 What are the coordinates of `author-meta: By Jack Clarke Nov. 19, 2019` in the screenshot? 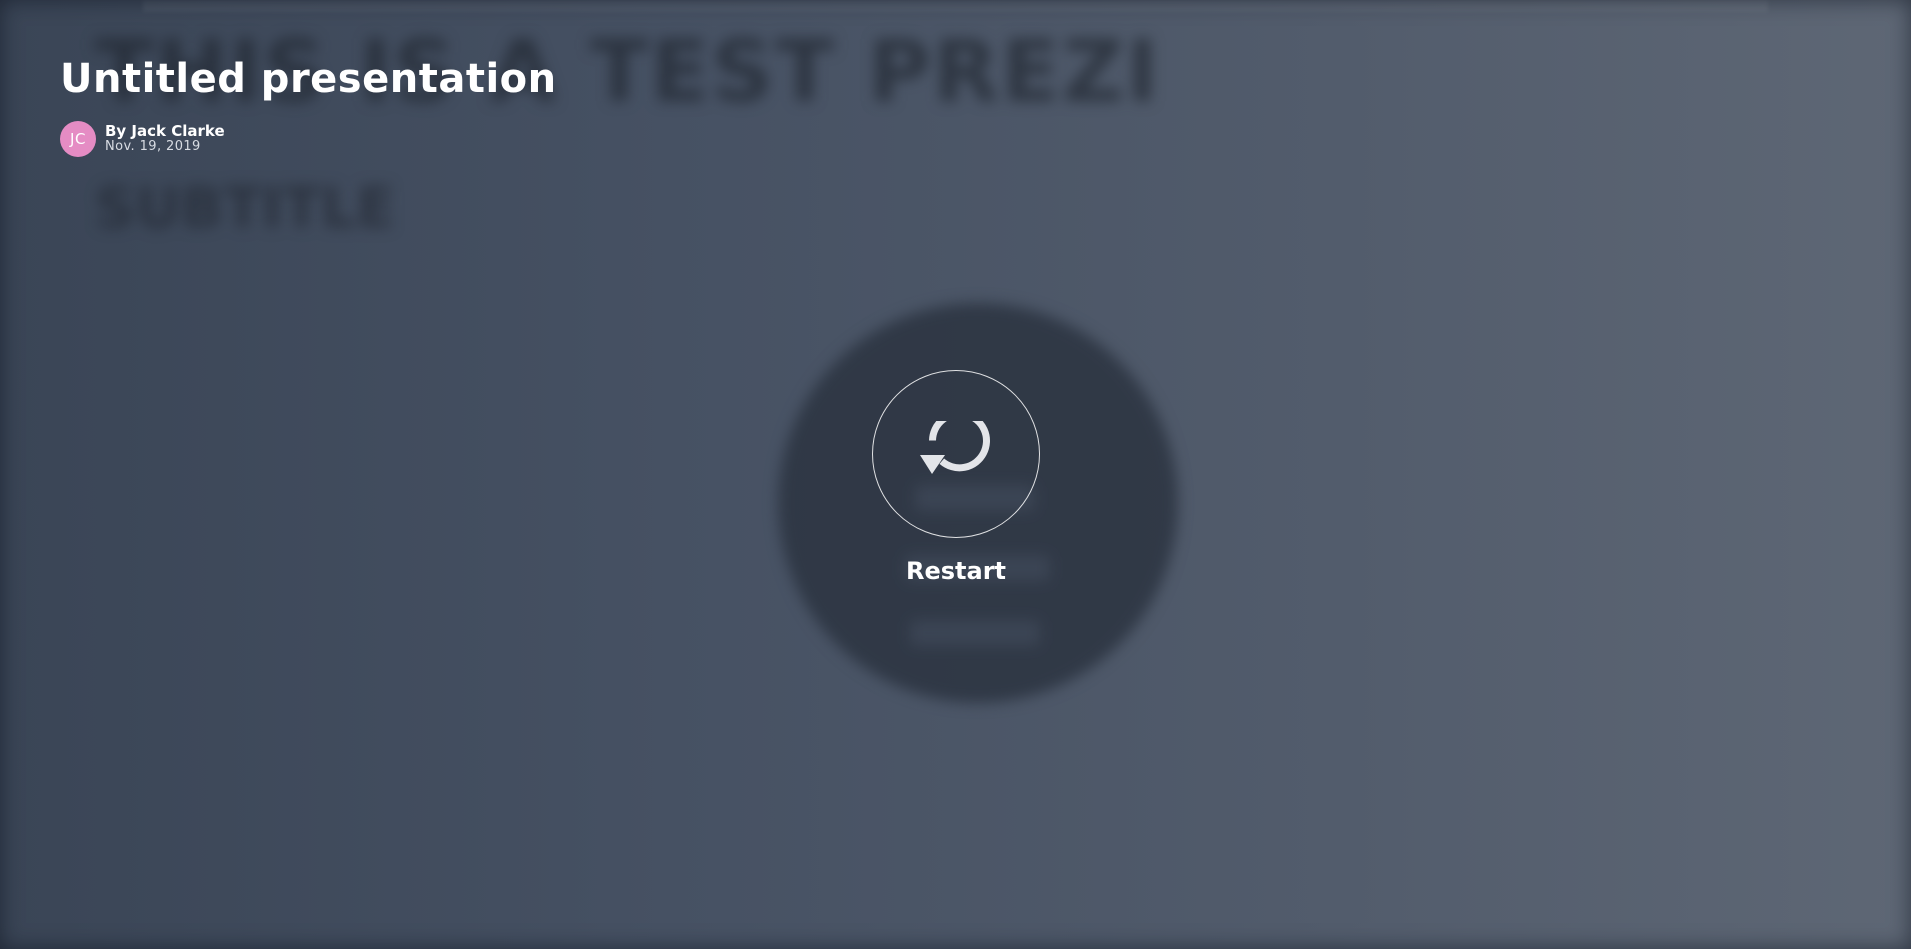 It's located at (165, 138).